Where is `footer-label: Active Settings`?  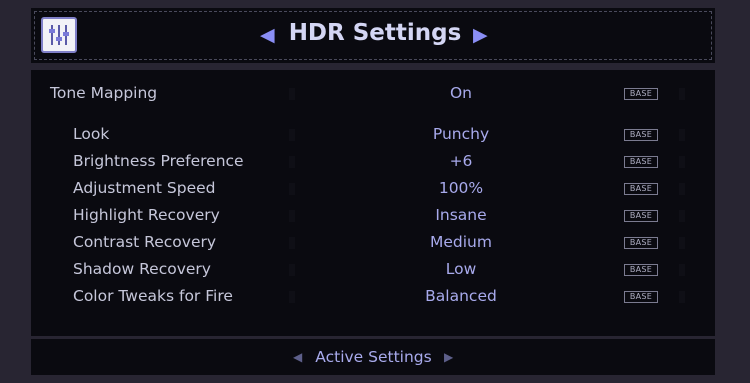 footer-label: Active Settings is located at coordinates (373, 357).